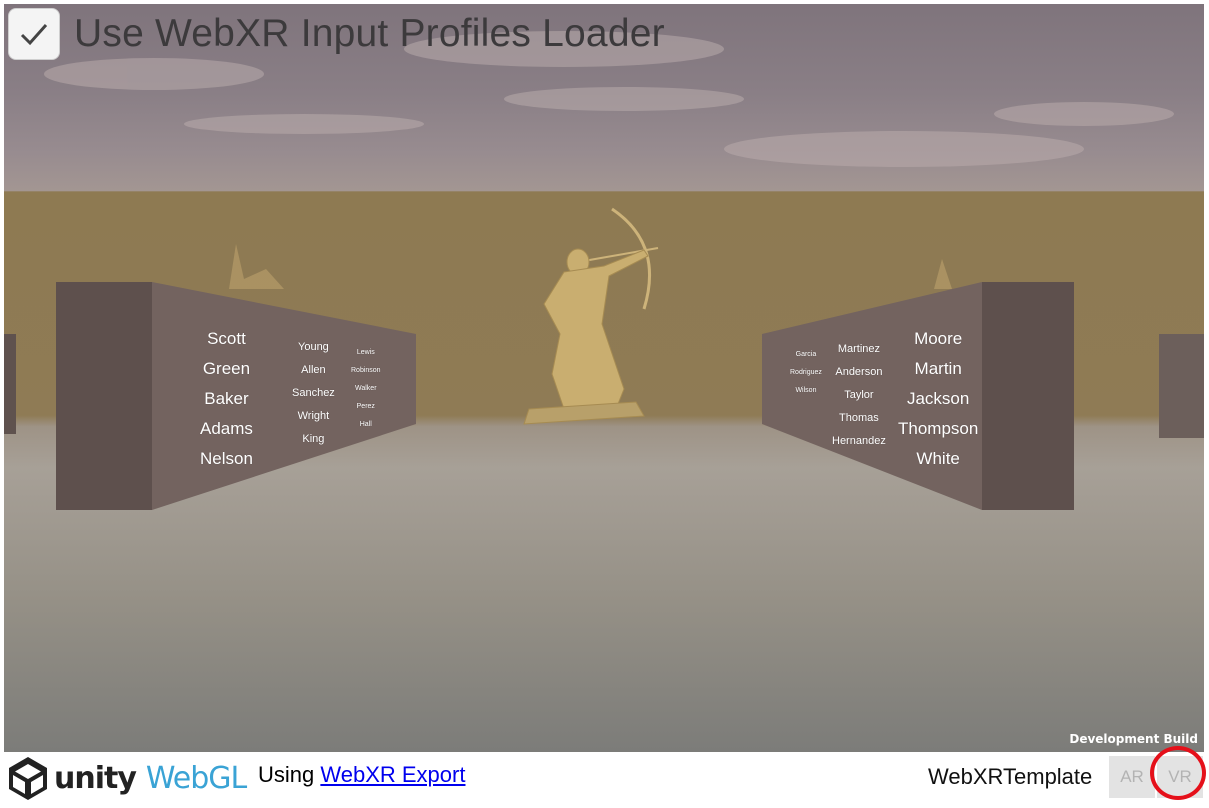 Image resolution: width=1209 pixels, height=808 pixels. I want to click on development-build-label: Development Build, so click(1133, 739).